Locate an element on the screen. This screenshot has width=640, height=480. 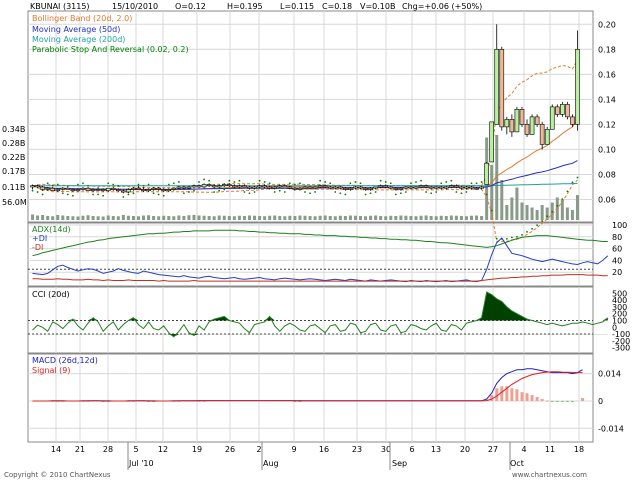
x-tick-label: 20 is located at coordinates (465, 449).